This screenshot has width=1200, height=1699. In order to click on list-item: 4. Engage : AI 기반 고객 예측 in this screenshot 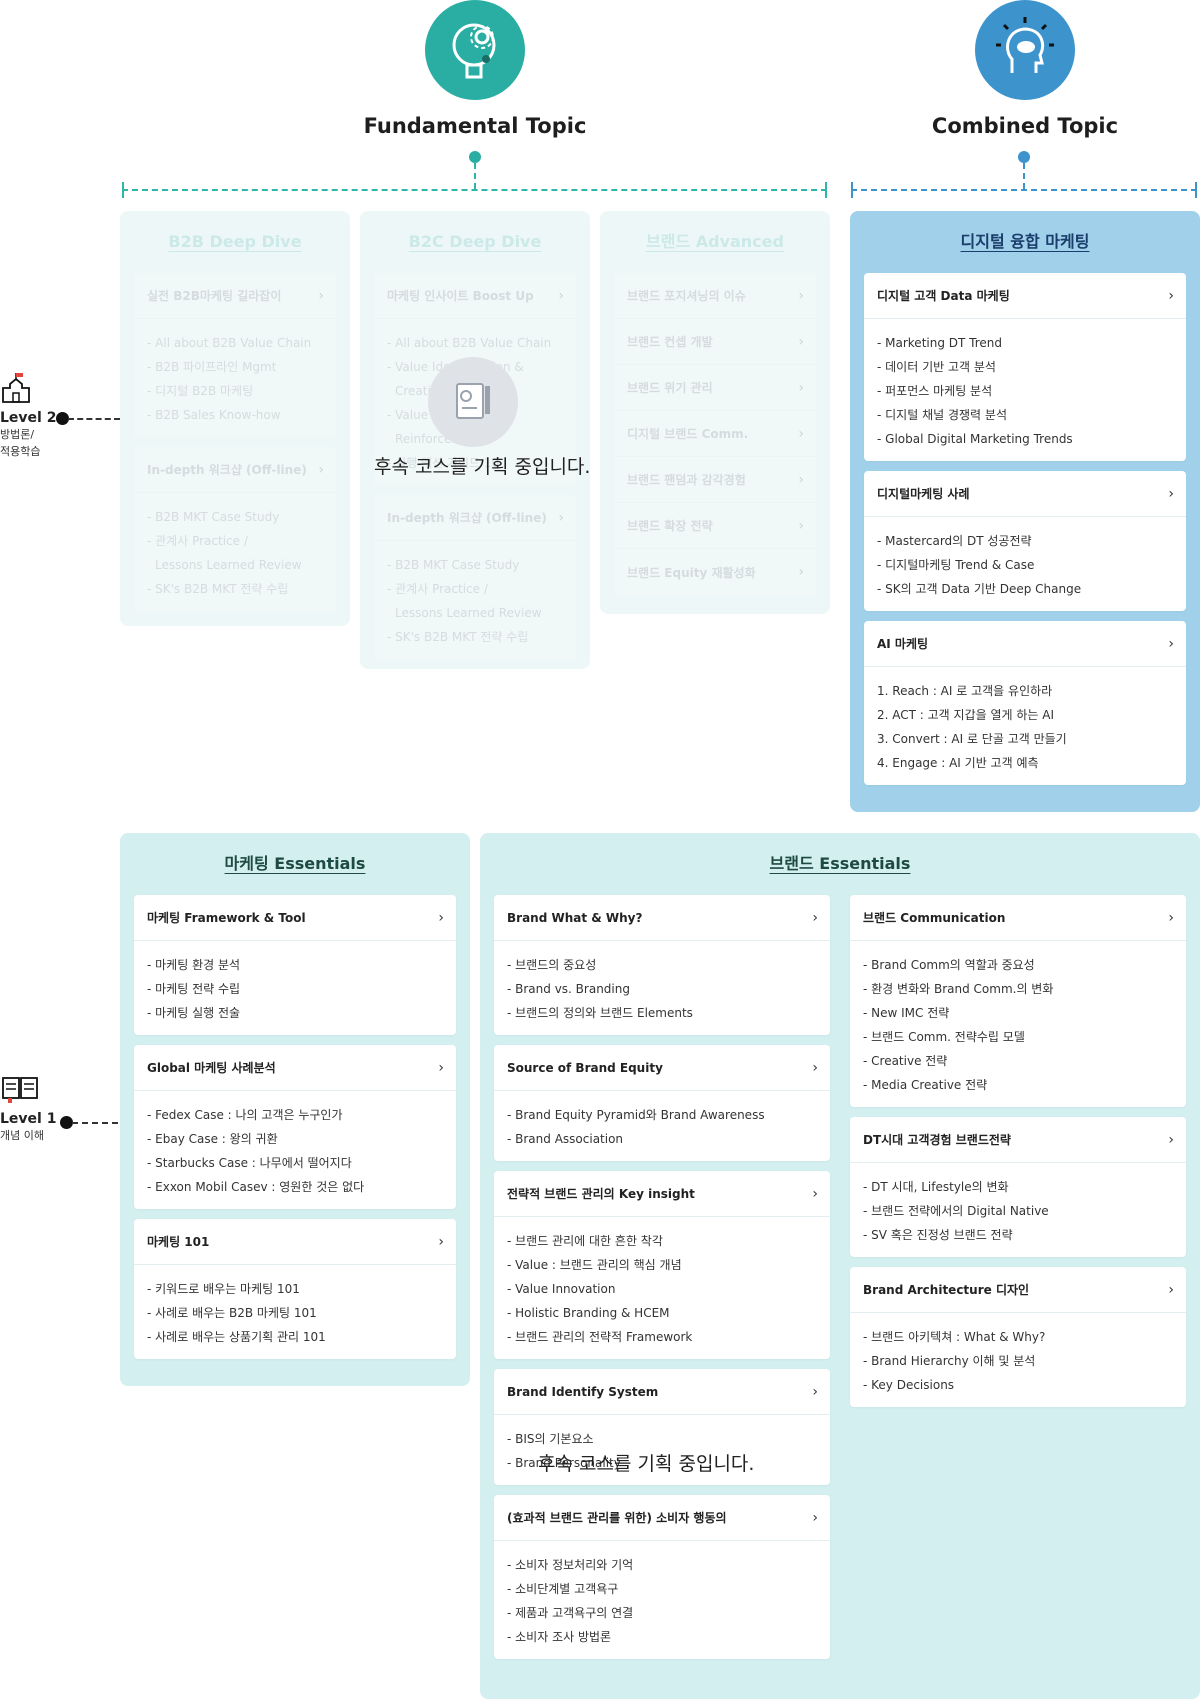, I will do `click(958, 763)`.